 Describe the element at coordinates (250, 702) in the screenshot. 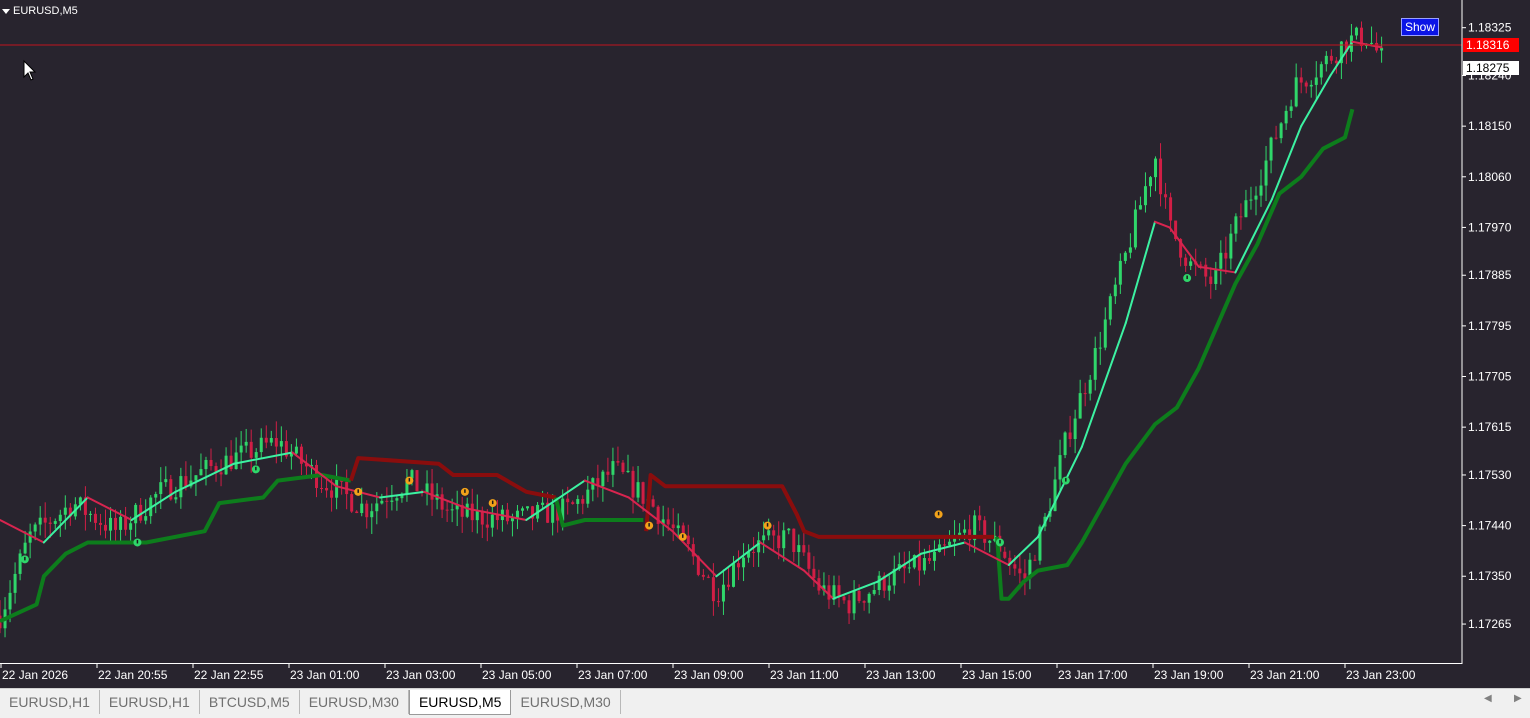

I see `tab-btcusd-m5: BTCUSD,M5` at that location.